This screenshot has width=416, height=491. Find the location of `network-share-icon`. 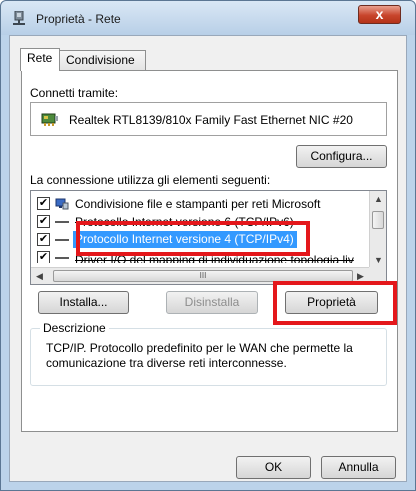

network-share-icon is located at coordinates (62, 204).